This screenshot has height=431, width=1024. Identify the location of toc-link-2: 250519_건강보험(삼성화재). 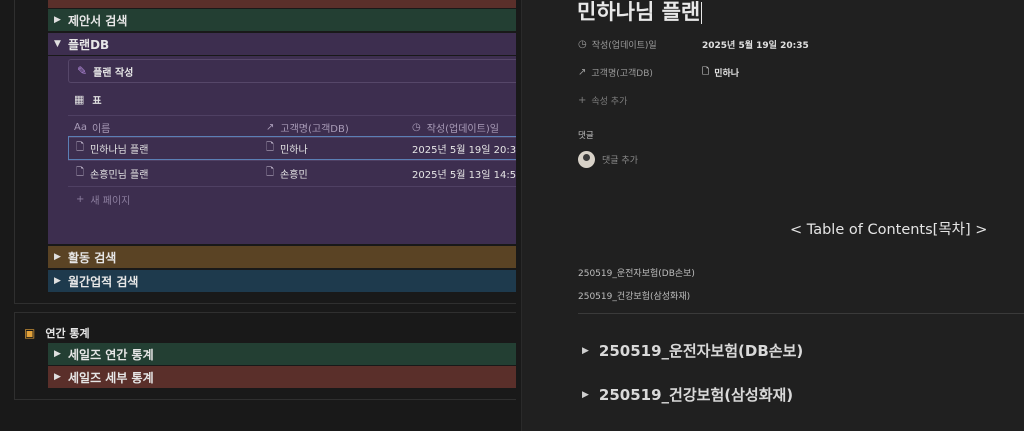
(634, 295).